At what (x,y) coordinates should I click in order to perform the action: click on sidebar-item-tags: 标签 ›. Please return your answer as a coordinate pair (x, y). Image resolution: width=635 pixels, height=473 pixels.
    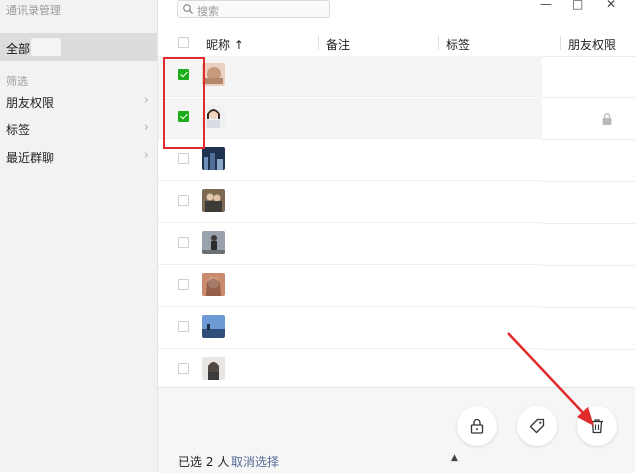
    Looking at the image, I should click on (78, 129).